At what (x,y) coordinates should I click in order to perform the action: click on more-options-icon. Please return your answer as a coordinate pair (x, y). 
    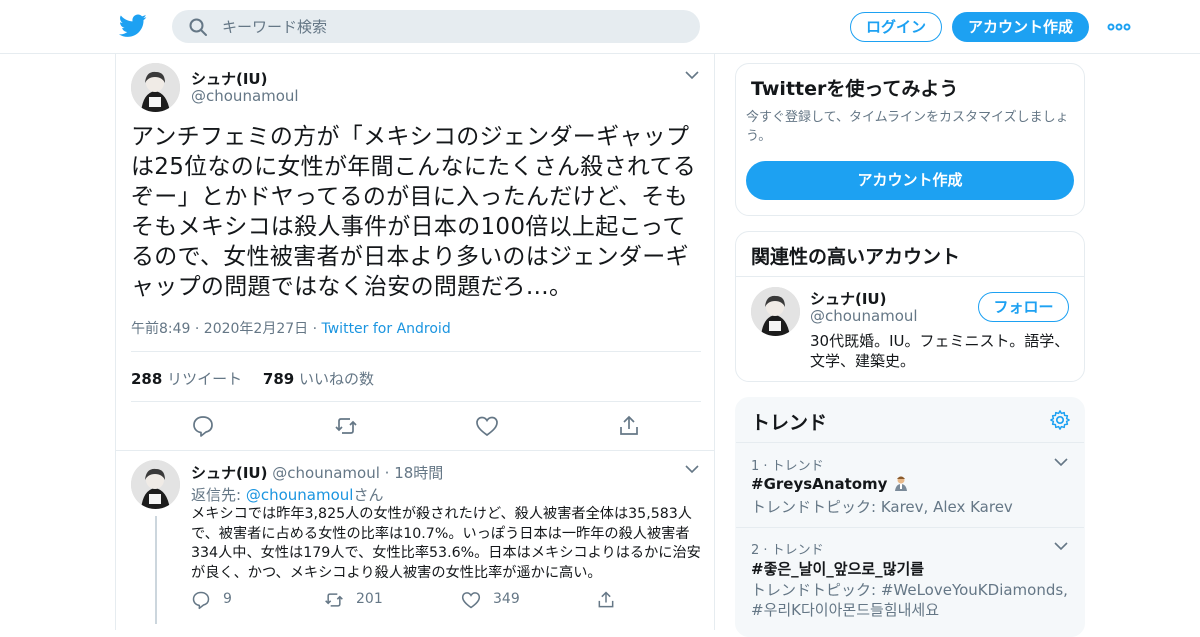
    Looking at the image, I should click on (1119, 27).